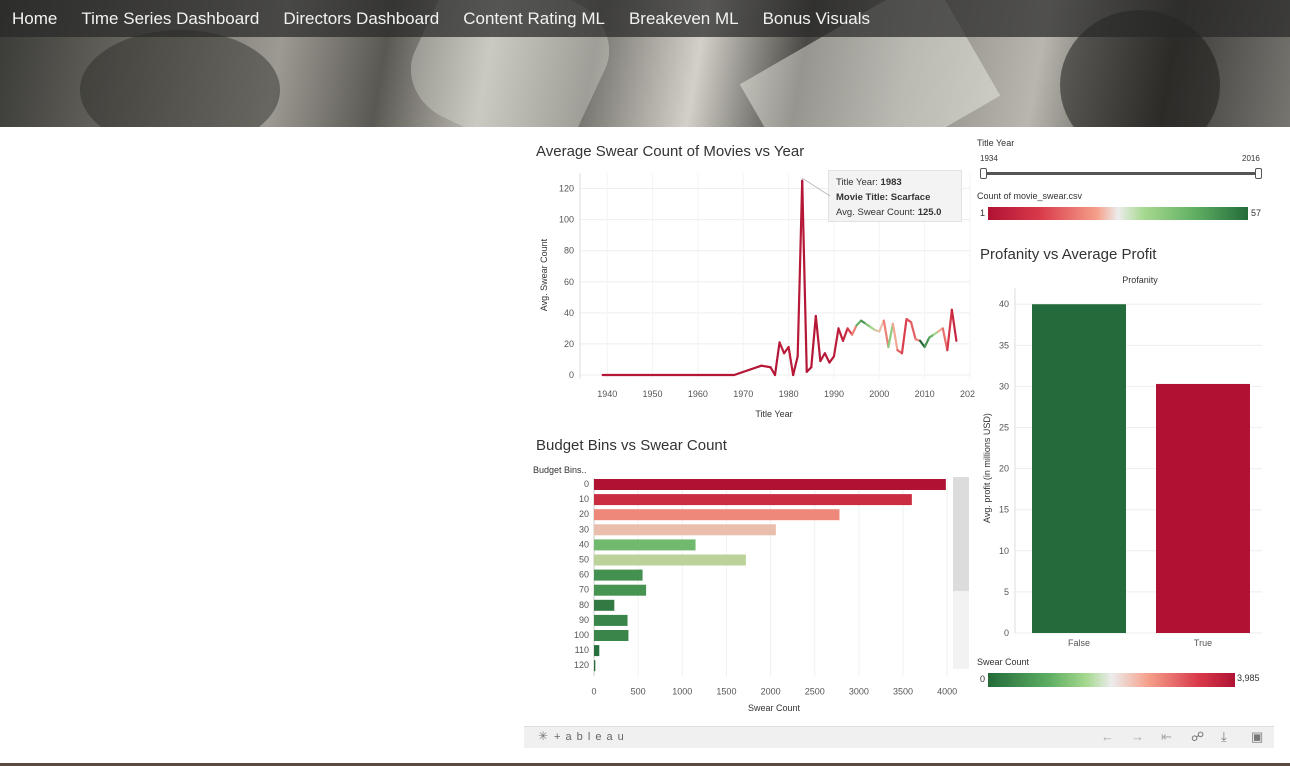 This screenshot has width=1290, height=766. What do you see at coordinates (1137, 736) in the screenshot?
I see `redo-icon: →` at bounding box center [1137, 736].